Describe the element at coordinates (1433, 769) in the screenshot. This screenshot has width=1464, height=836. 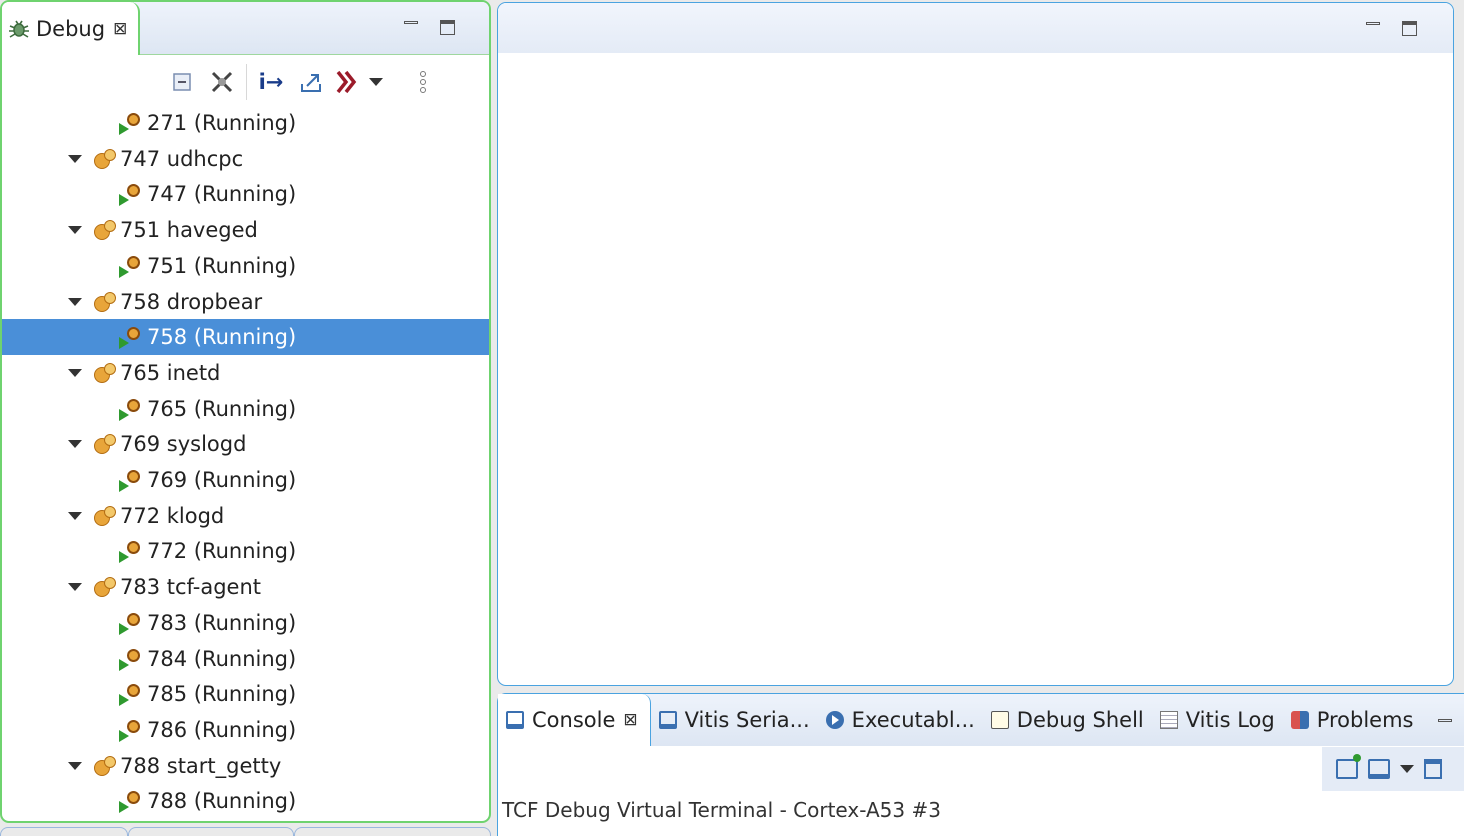
I see `open-console-icon` at that location.